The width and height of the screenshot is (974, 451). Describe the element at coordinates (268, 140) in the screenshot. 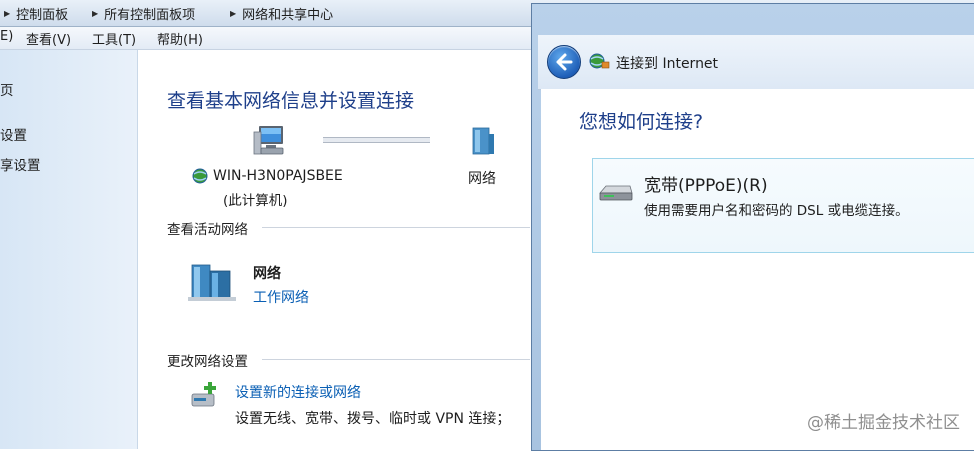

I see `computer-icon` at that location.